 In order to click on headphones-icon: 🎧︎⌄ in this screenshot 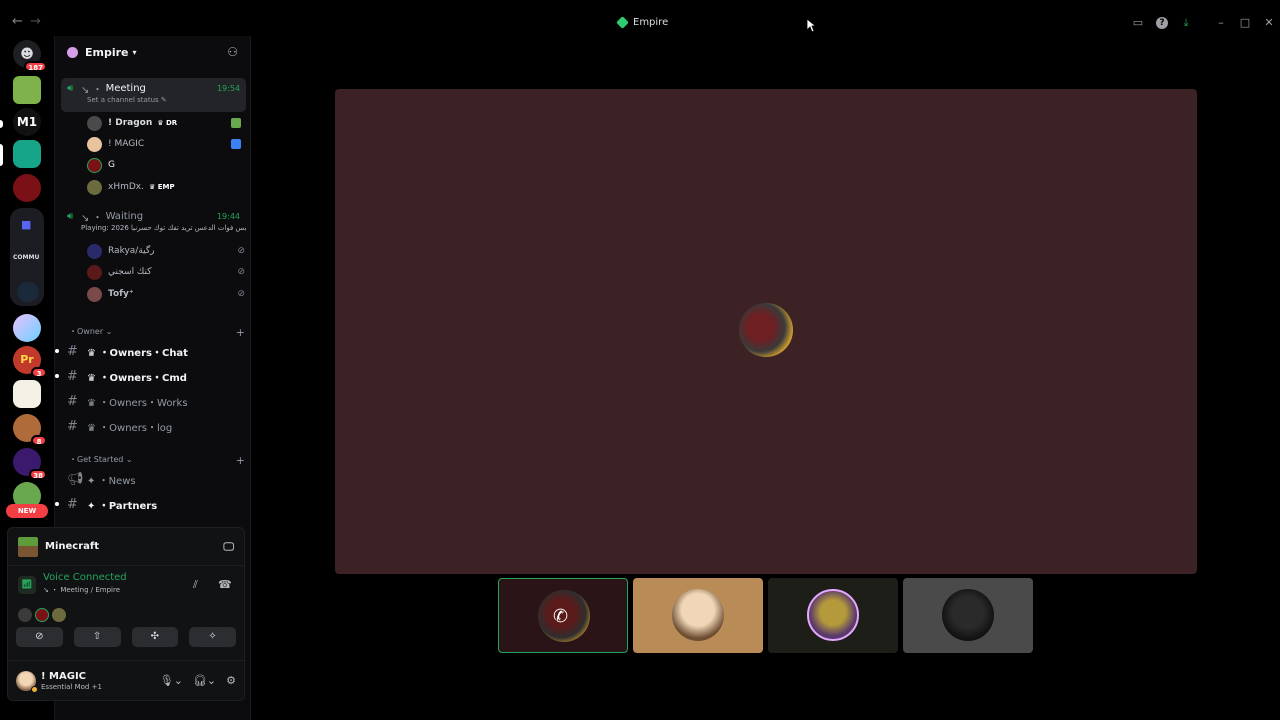, I will do `click(204, 680)`.